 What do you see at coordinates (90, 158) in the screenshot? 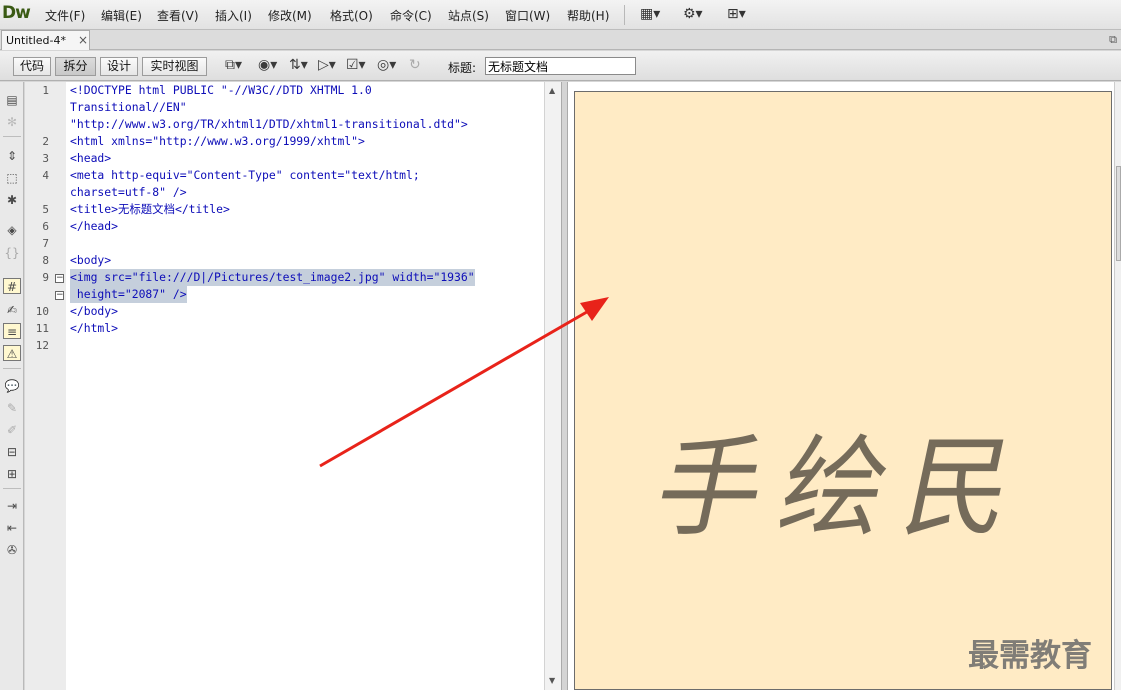
I see `code-line: <head>` at bounding box center [90, 158].